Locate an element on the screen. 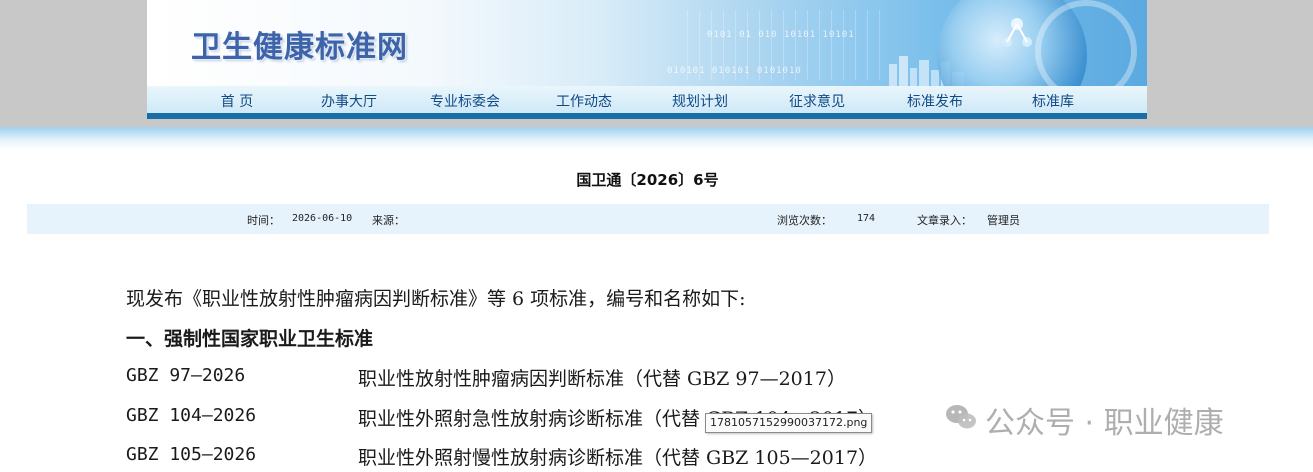 This screenshot has height=472, width=1313. banner-ring-decoration is located at coordinates (1086, 43).